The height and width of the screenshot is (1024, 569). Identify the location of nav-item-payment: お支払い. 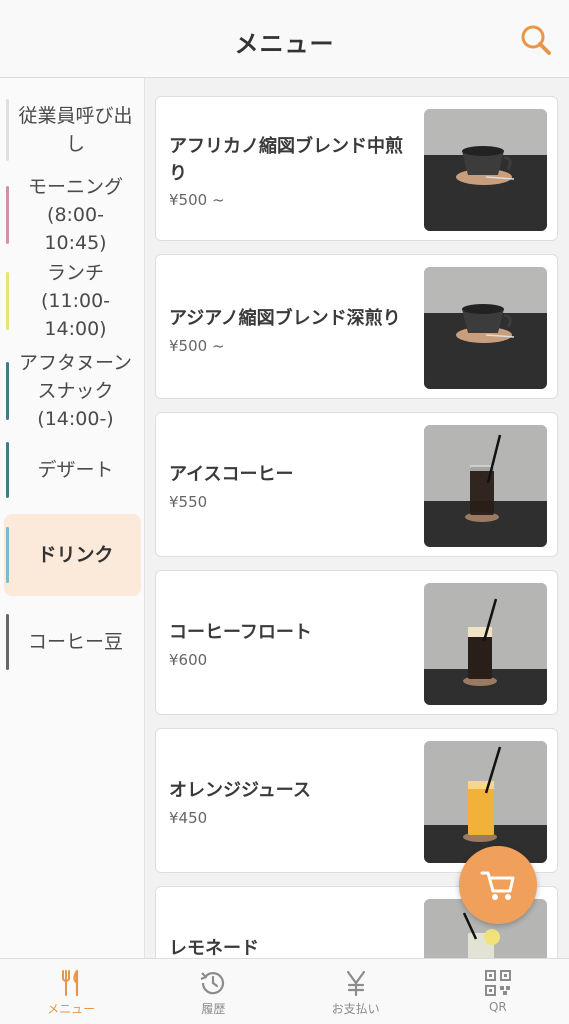
(356, 991).